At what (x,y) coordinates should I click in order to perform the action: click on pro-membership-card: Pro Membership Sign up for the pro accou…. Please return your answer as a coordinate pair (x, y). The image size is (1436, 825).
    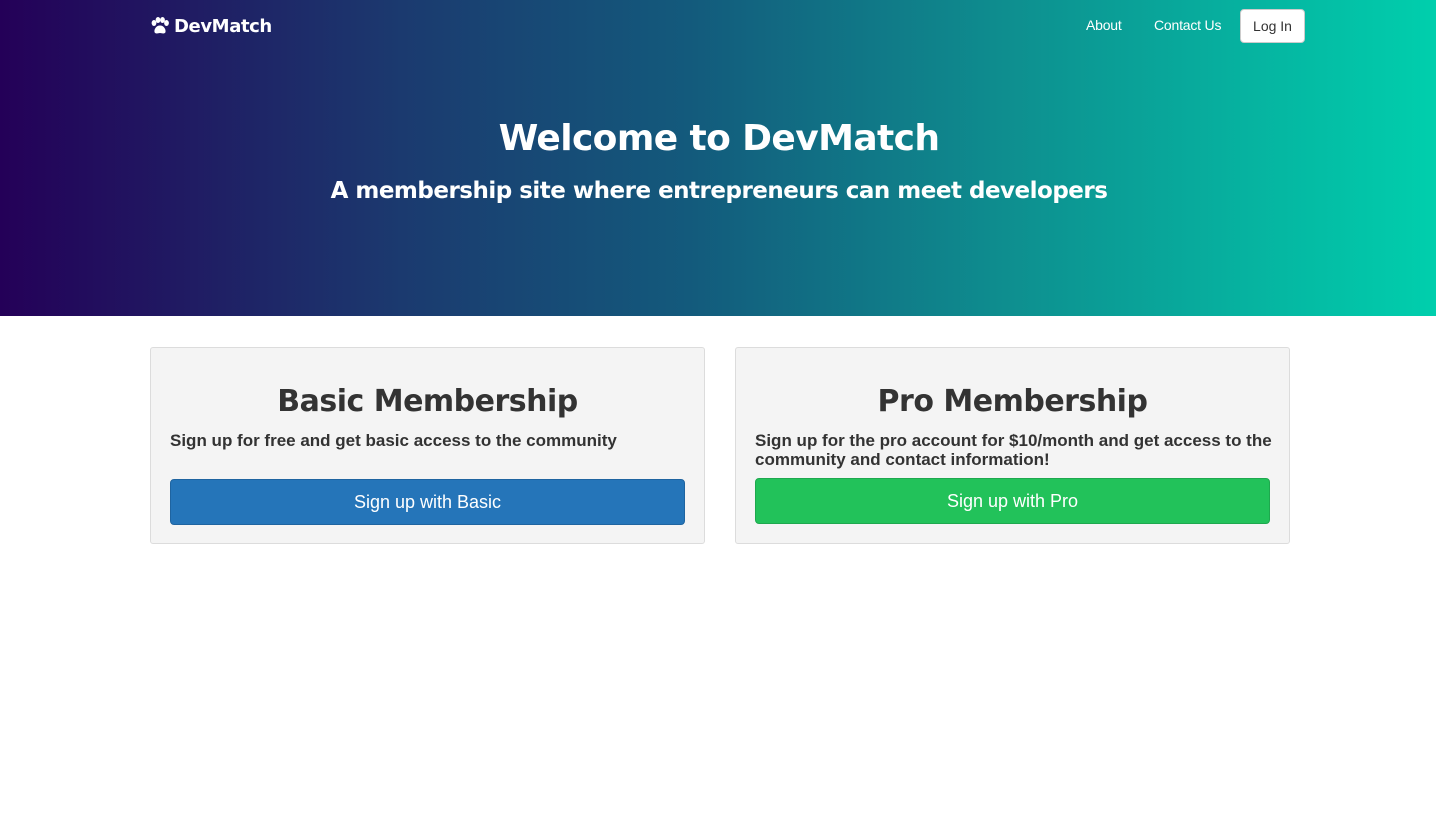
    Looking at the image, I should click on (1012, 445).